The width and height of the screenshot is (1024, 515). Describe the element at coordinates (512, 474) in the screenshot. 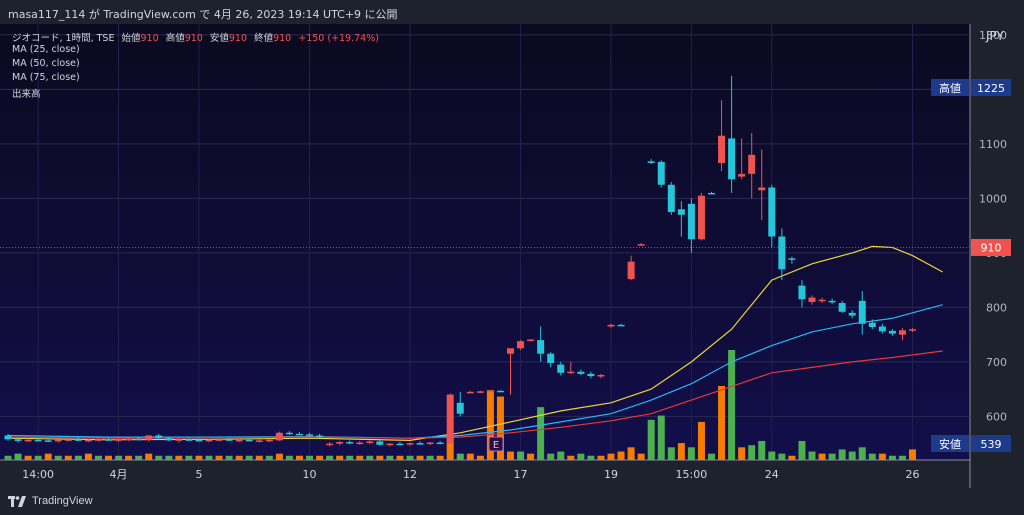

I see `time-axis-background` at that location.